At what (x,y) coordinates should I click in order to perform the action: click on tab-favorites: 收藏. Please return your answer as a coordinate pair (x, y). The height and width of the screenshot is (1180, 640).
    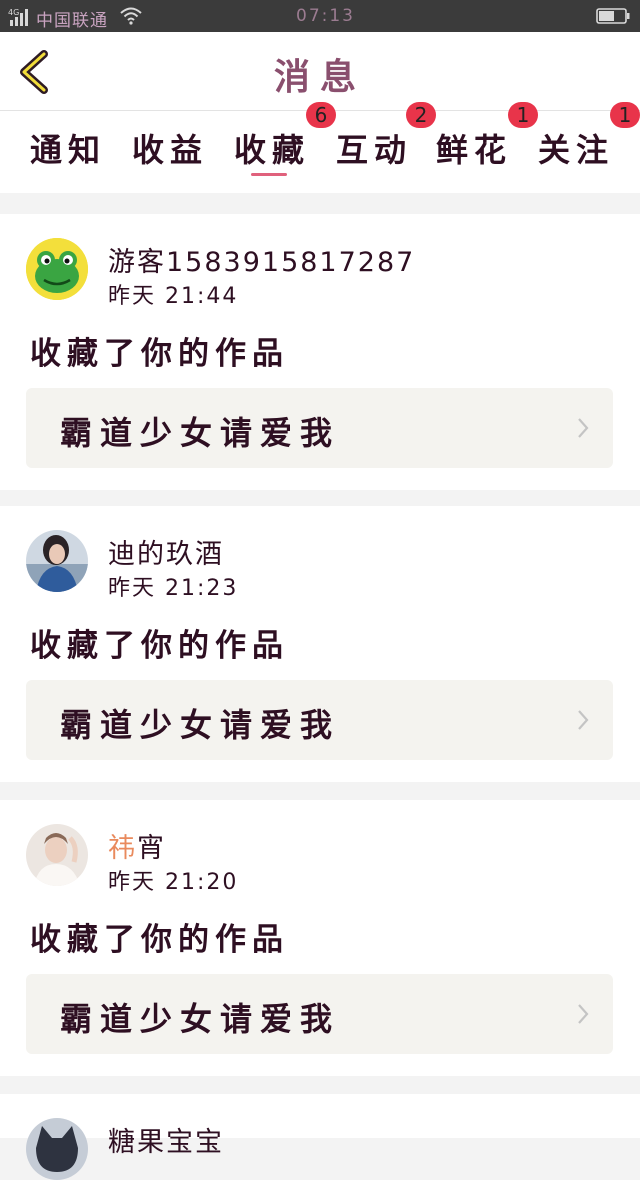
    Looking at the image, I should click on (272, 148).